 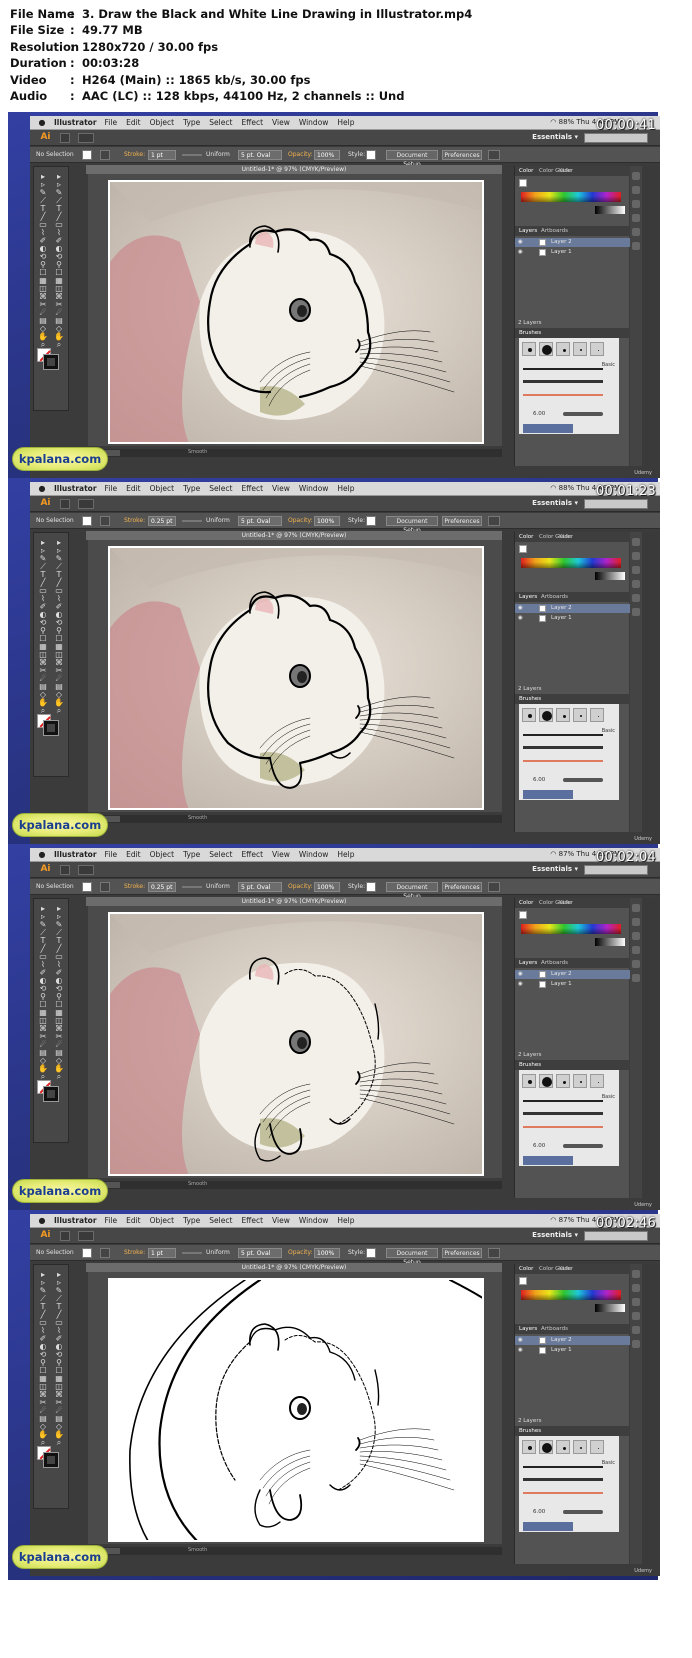 What do you see at coordinates (548, 1526) in the screenshot?
I see `brush-selection-row` at bounding box center [548, 1526].